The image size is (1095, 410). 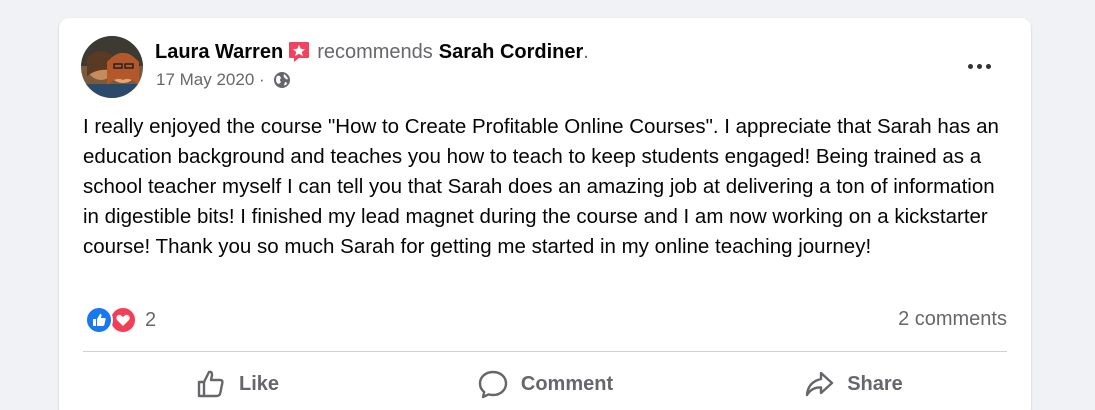 I want to click on post-meta: 17 May 2020 ·, so click(x=223, y=80).